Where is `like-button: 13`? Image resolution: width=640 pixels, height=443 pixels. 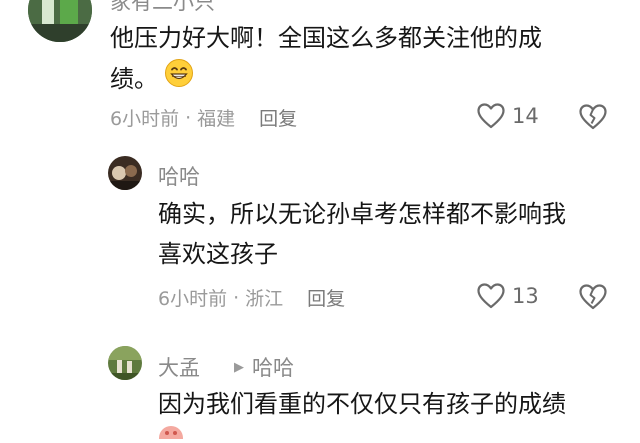 like-button: 13 is located at coordinates (507, 296).